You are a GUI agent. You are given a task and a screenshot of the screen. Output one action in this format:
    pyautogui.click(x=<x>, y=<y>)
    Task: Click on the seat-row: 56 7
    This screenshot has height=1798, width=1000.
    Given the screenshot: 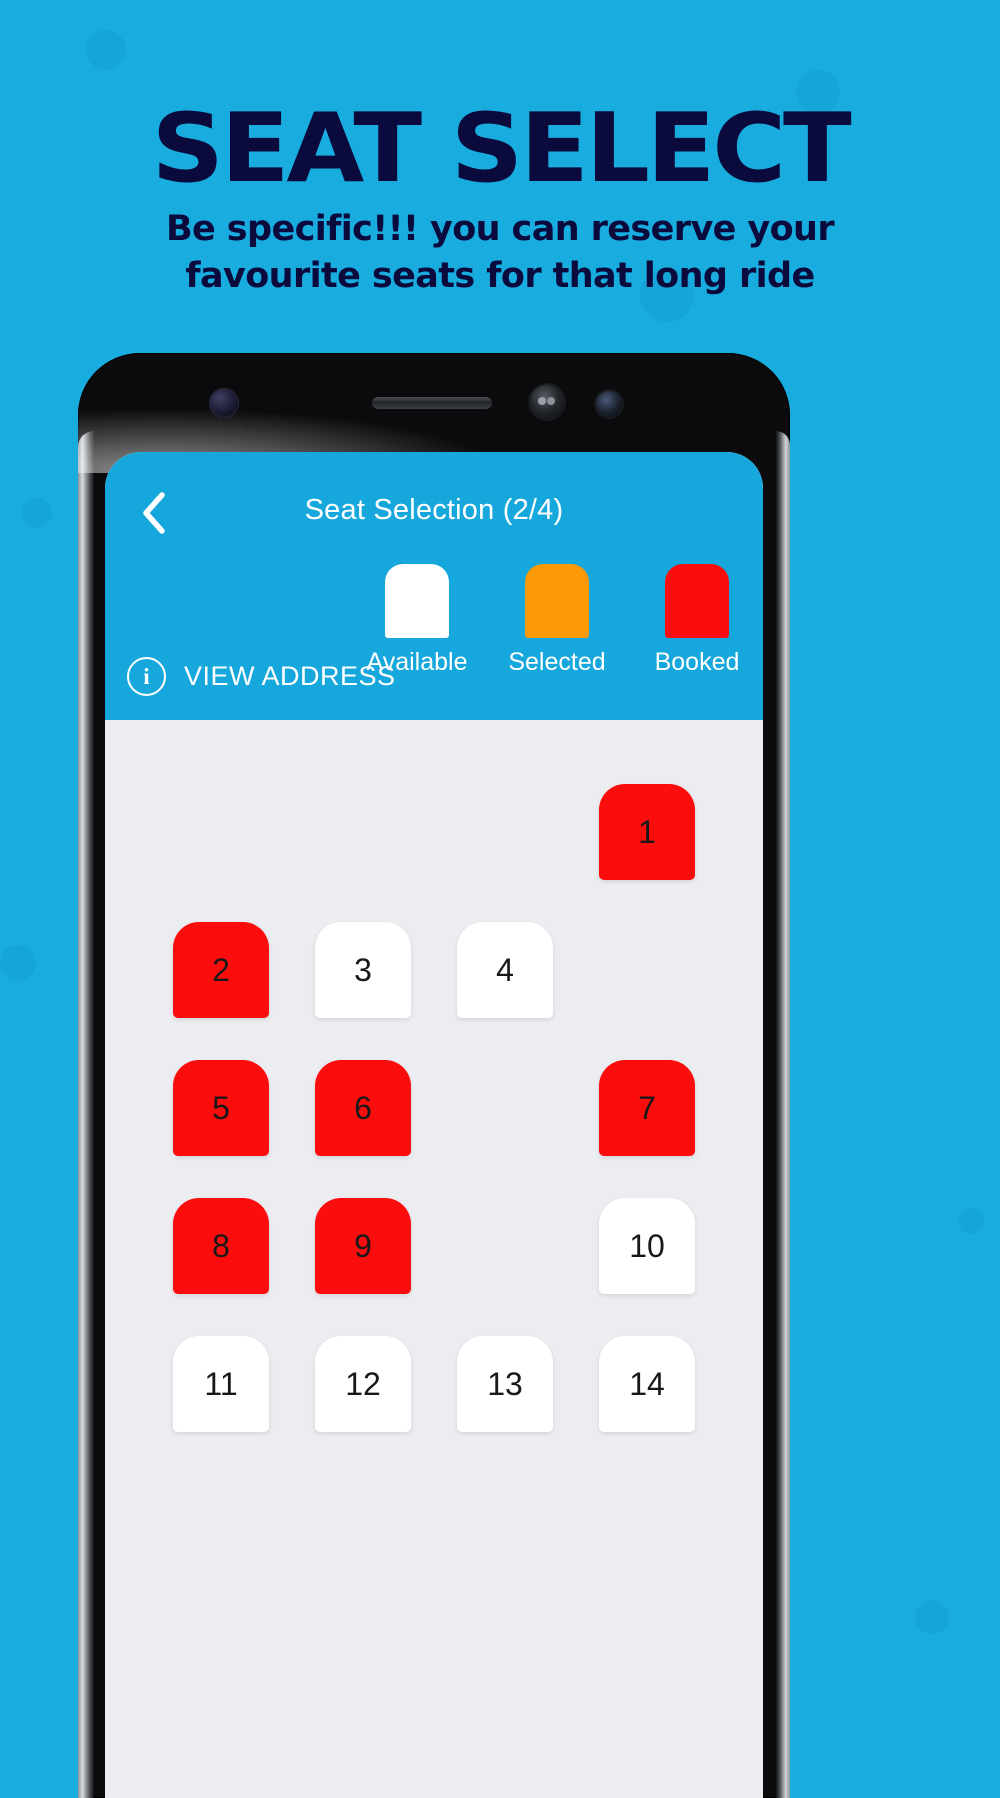 What is the action you would take?
    pyautogui.click(x=434, y=1108)
    